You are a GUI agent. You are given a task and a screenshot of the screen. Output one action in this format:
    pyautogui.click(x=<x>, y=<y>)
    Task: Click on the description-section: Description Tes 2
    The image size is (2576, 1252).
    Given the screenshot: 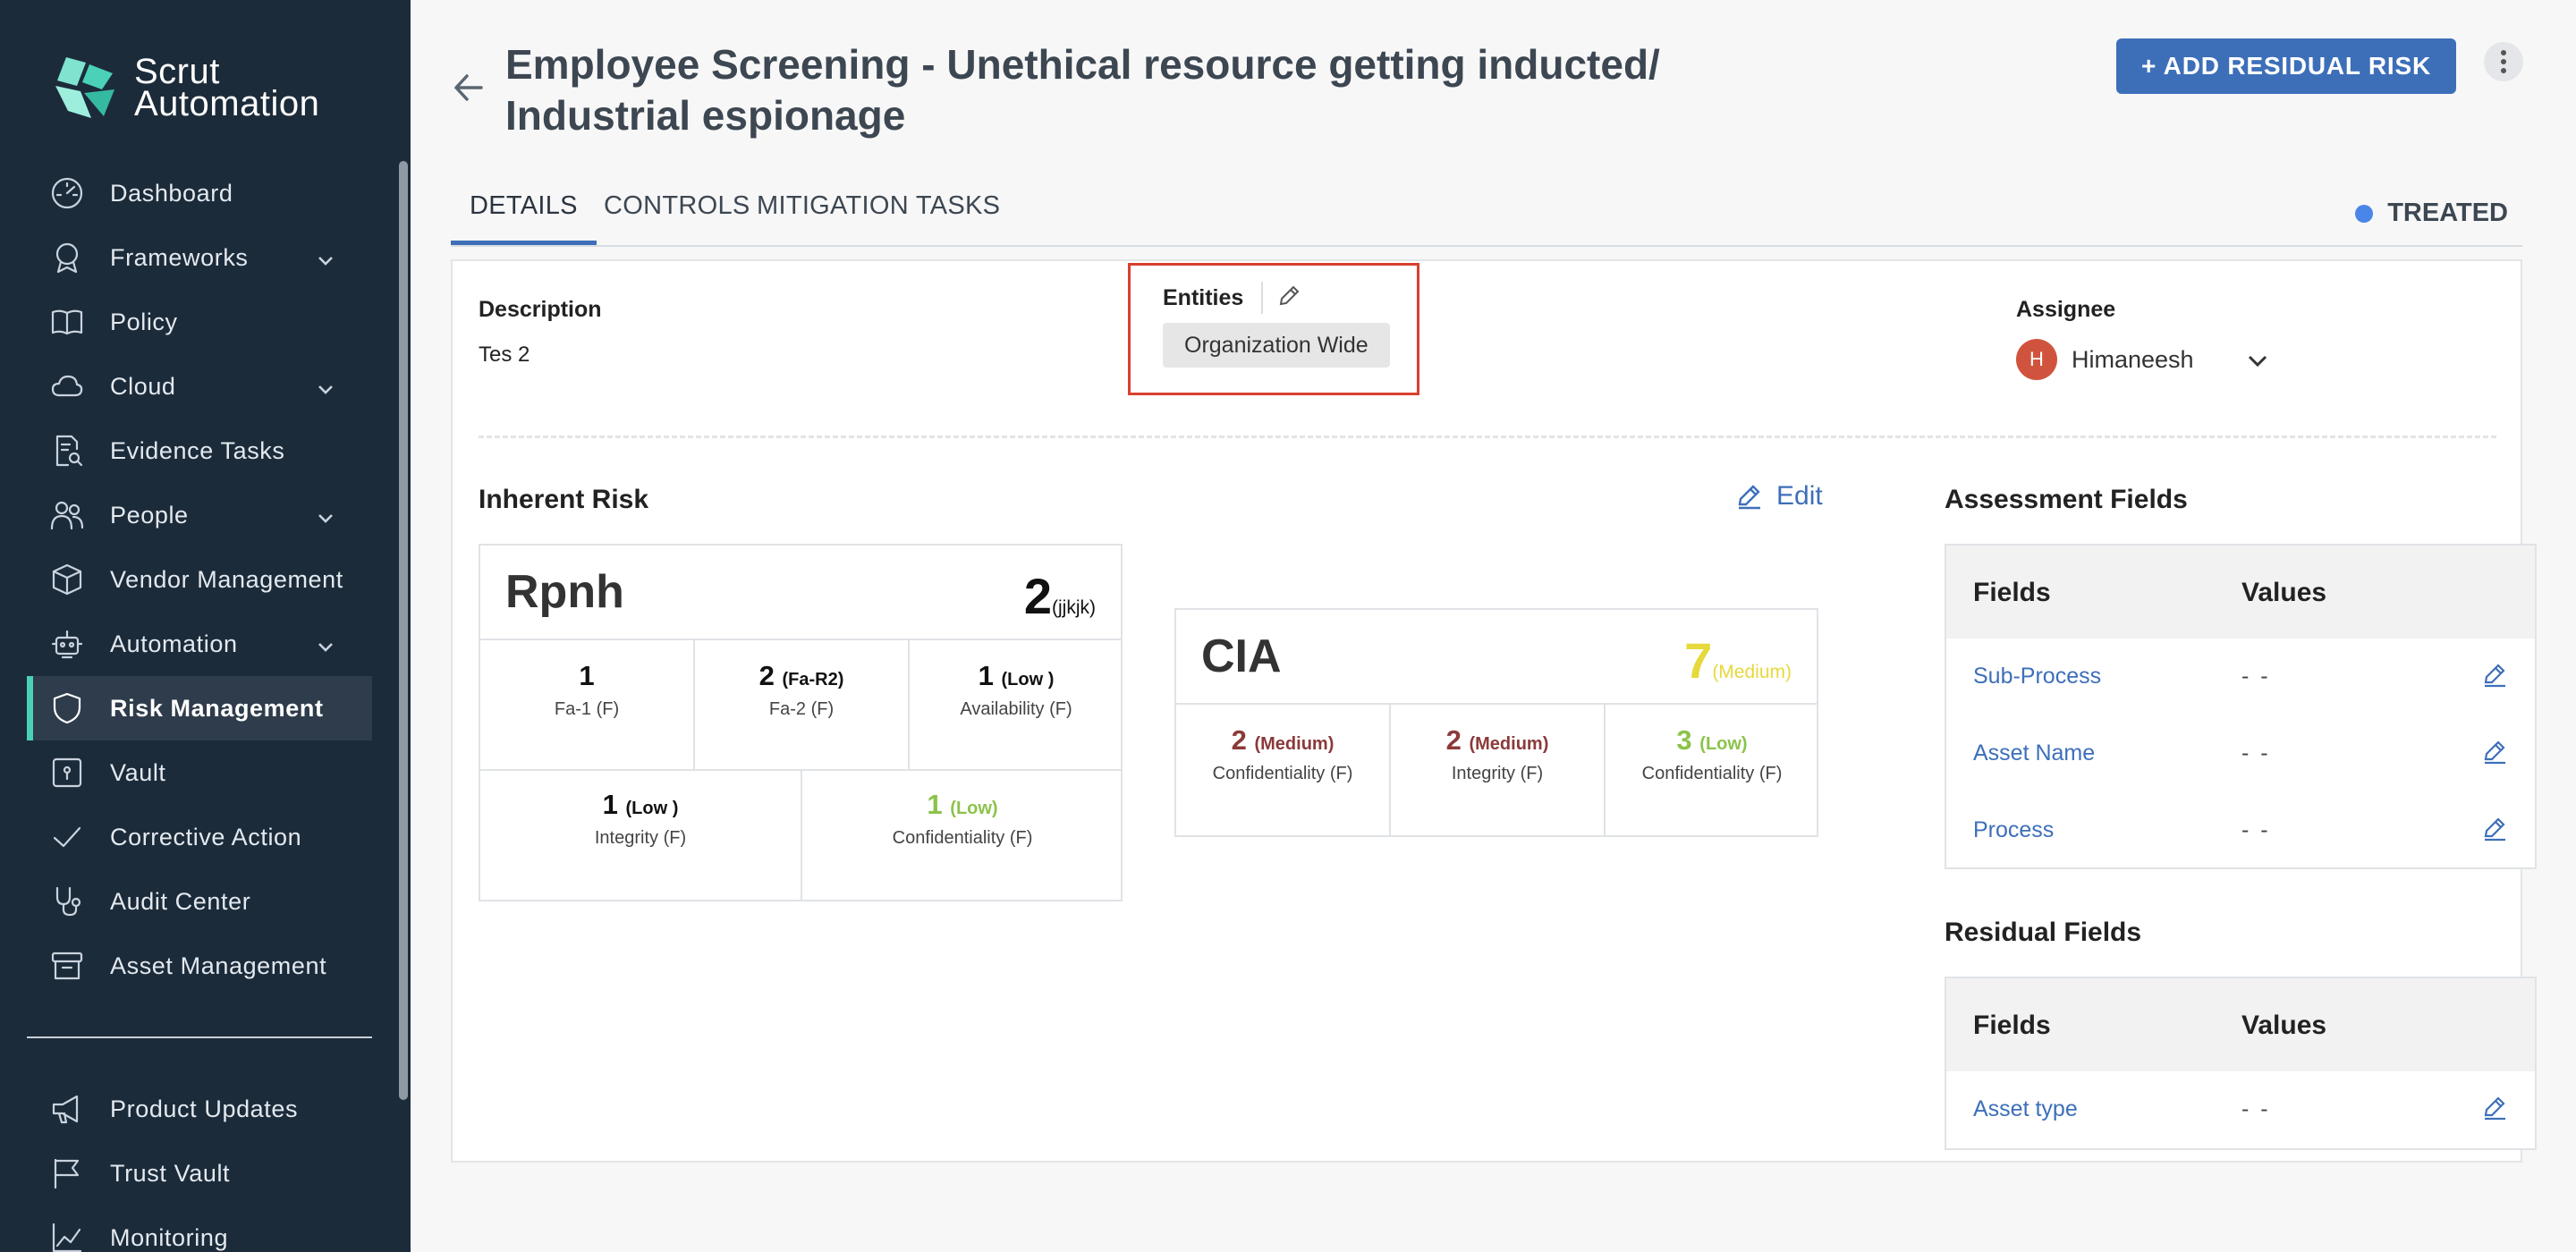 What is the action you would take?
    pyautogui.click(x=540, y=333)
    